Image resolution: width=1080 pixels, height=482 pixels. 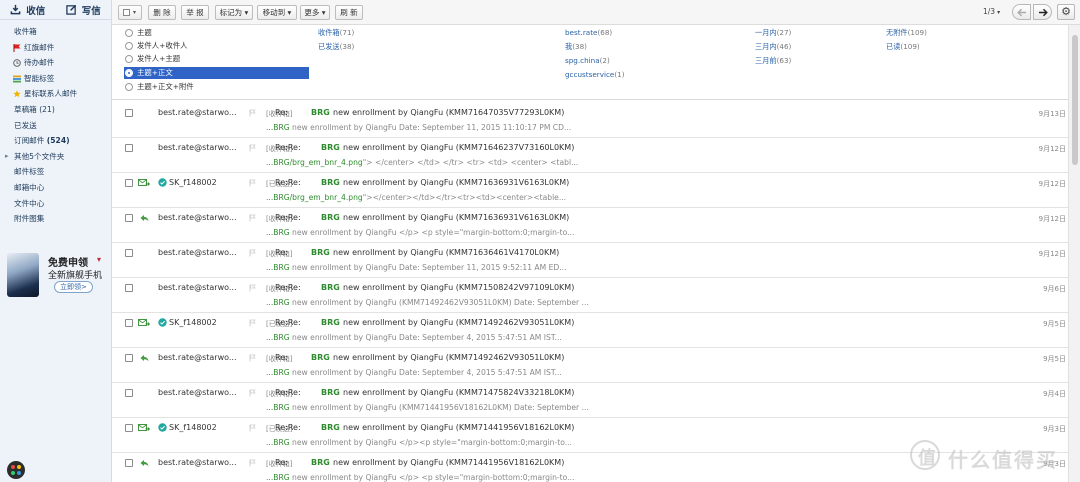 I want to click on sidebar-item-attachment-gallery: 附件图集, so click(x=55, y=219).